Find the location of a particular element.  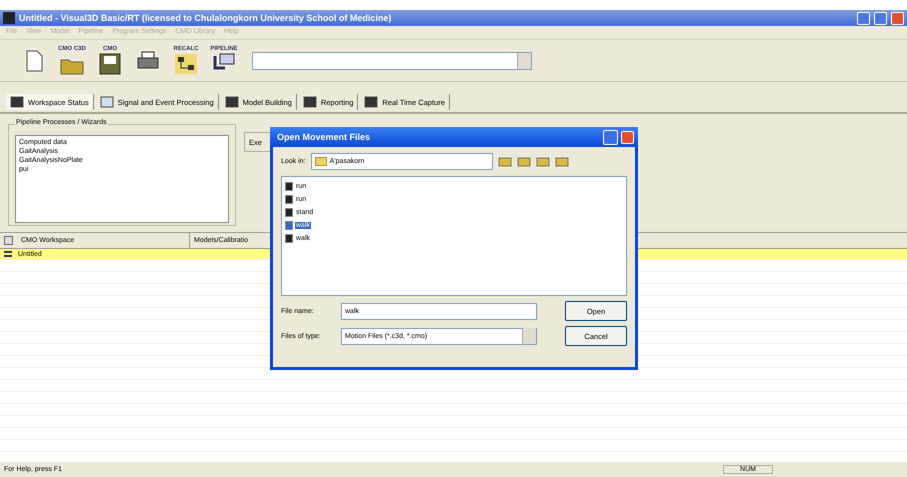

header-icon is located at coordinates (8, 240).